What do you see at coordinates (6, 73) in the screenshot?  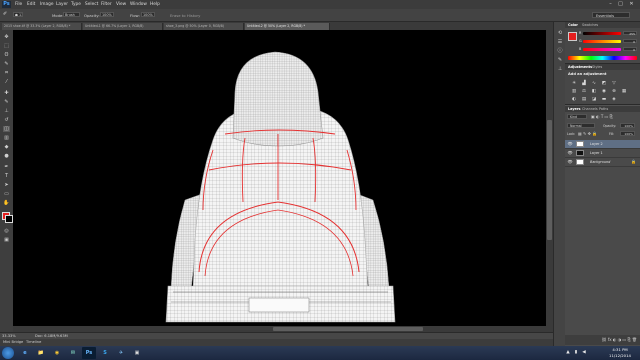 I see `crop-tool-icon: ⌗` at bounding box center [6, 73].